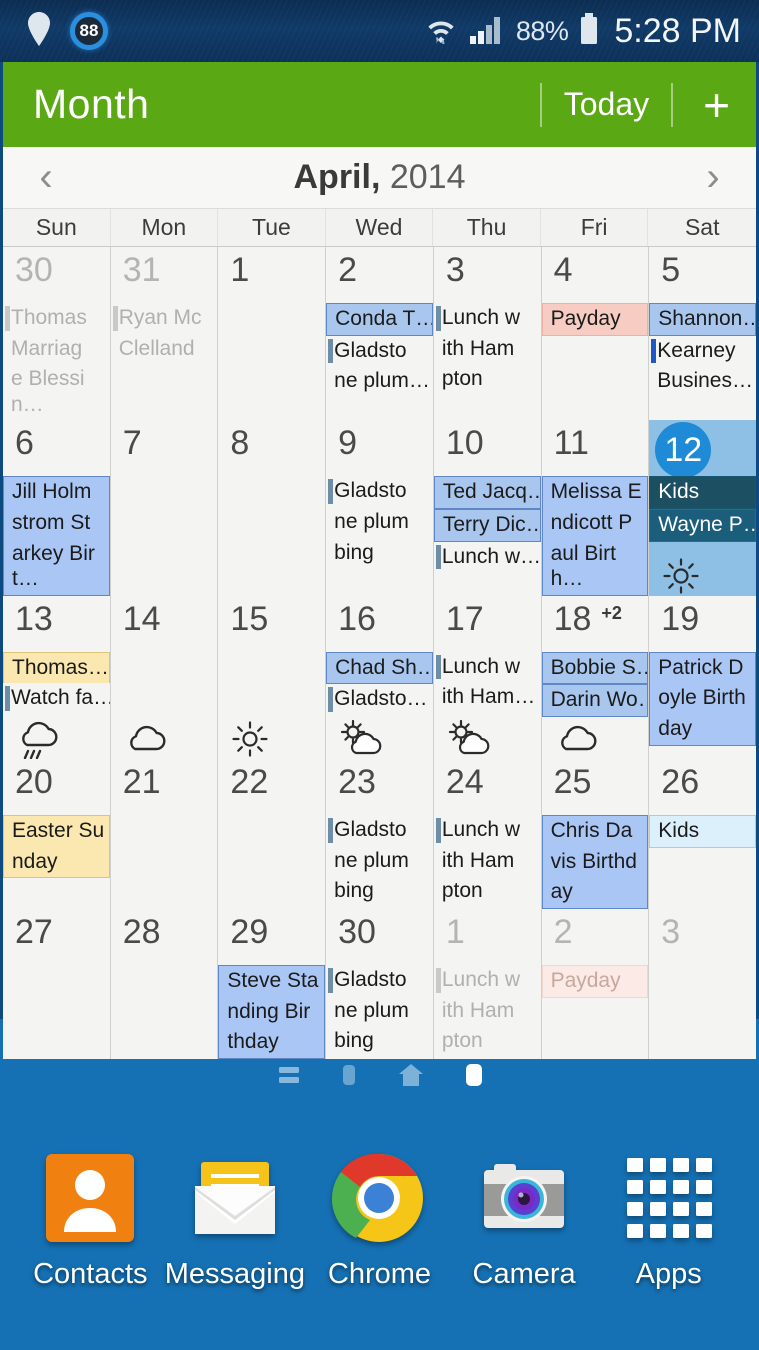 Image resolution: width=759 pixels, height=1350 pixels. I want to click on event-chip: Steve Sta, so click(272, 980).